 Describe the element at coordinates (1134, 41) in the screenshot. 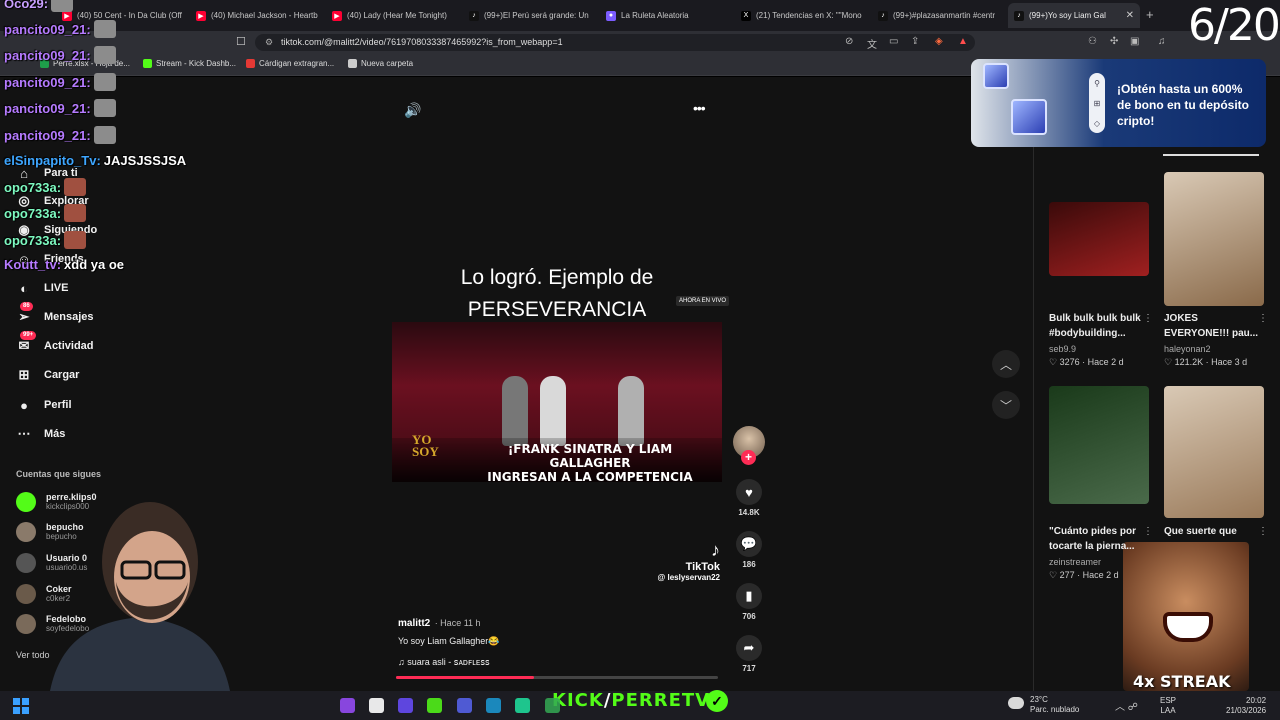

I see `sidebar-toggle-icon: ▣` at that location.